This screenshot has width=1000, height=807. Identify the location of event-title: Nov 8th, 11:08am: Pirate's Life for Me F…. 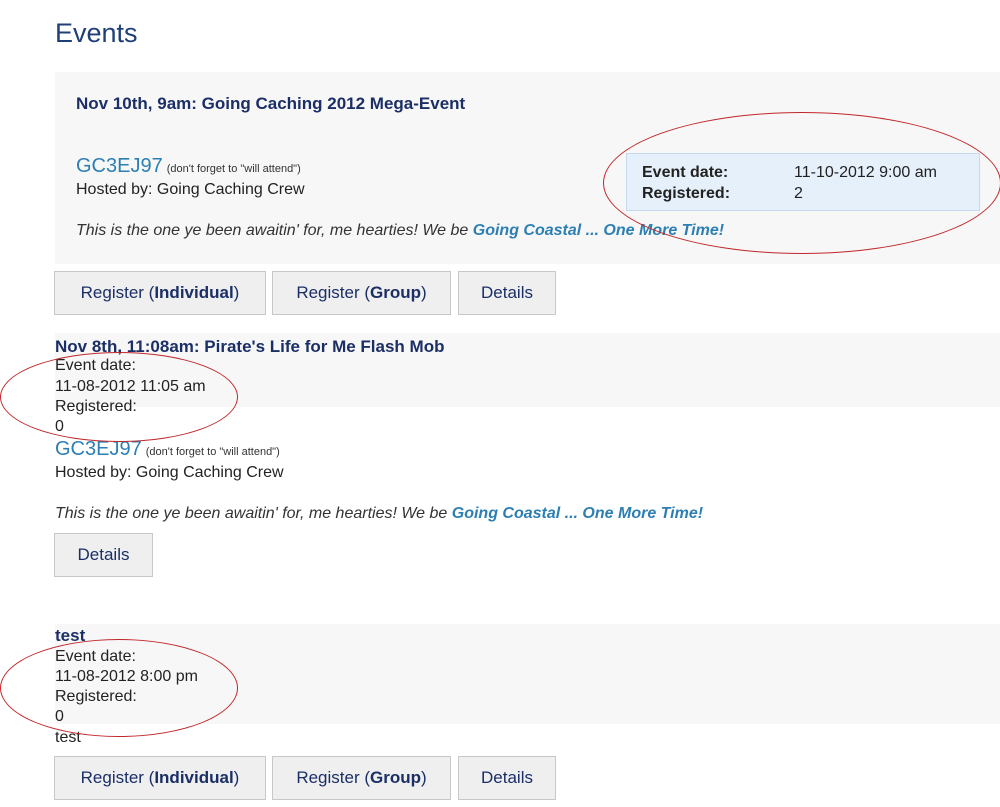
(249, 347).